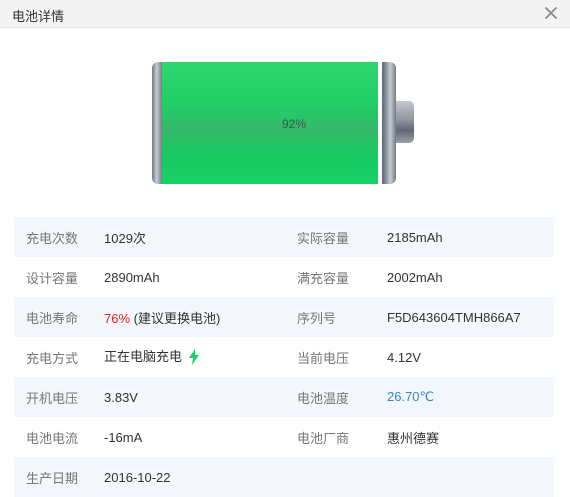 Image resolution: width=570 pixels, height=497 pixels. I want to click on table-row: 开机电压 3.83V 电池温度 26.70℃, so click(284, 397).